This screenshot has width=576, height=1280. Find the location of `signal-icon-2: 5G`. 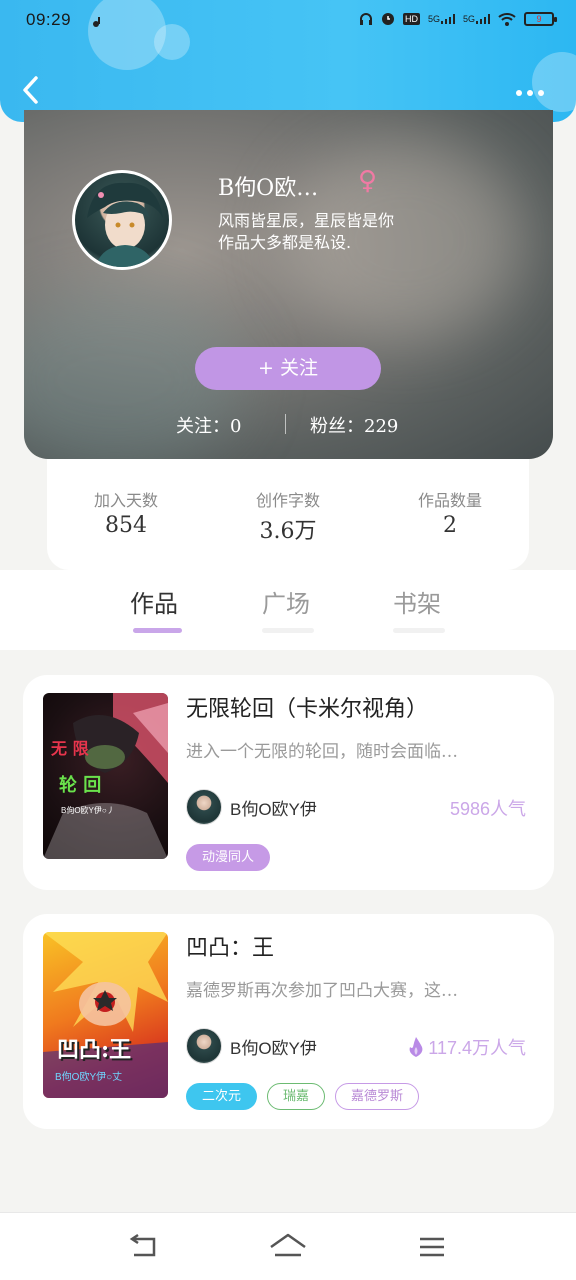

signal-icon-2: 5G is located at coordinates (476, 19).